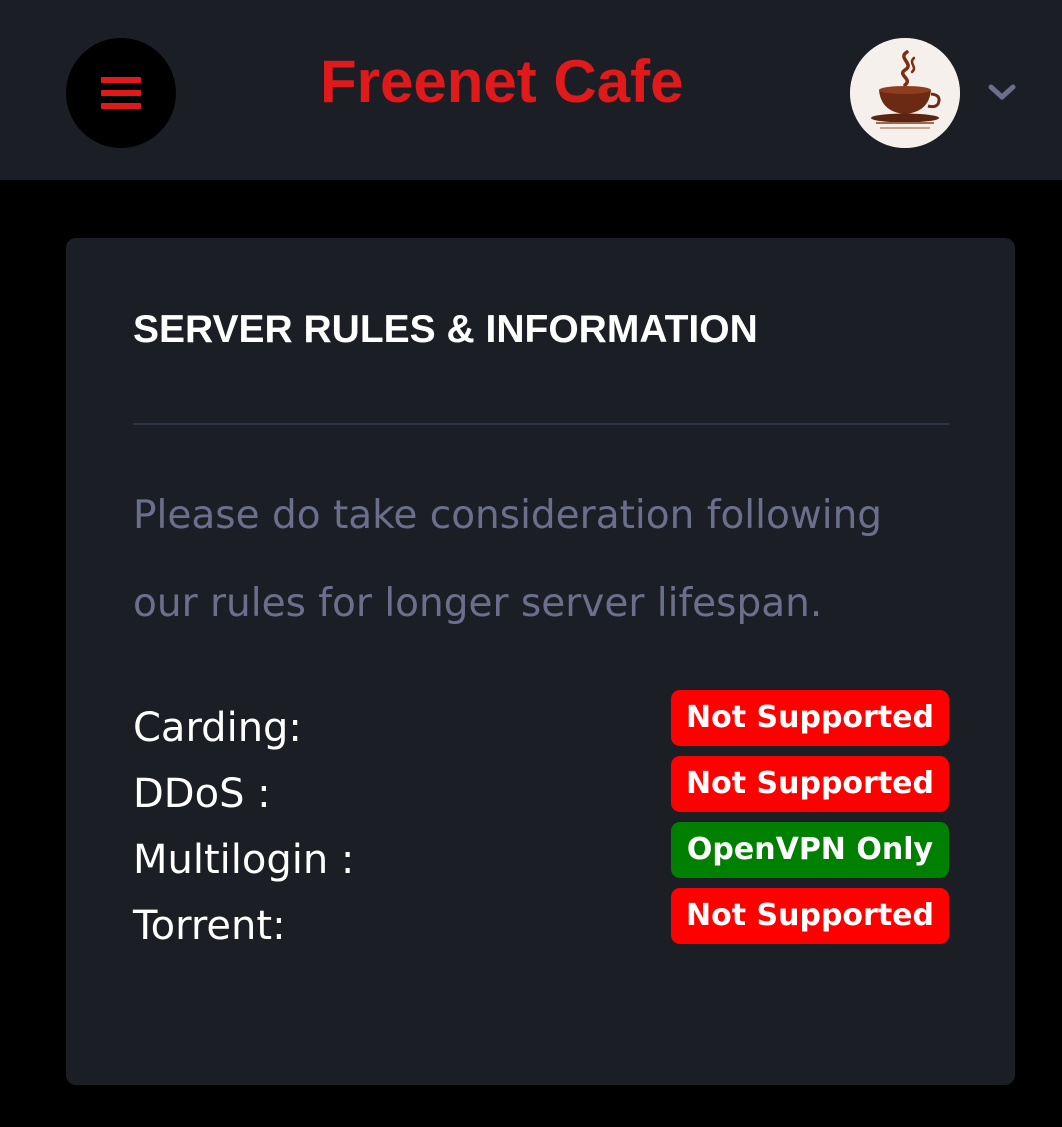 The width and height of the screenshot is (1062, 1127). Describe the element at coordinates (541, 786) in the screenshot. I see `rule-row-ddos: DDoS : Not Supported` at that location.